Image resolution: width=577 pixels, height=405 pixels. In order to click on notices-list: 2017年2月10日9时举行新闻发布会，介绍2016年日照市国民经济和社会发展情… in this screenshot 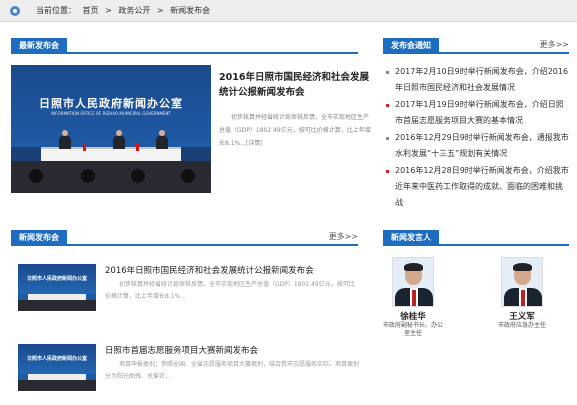, I will do `click(476, 138)`.